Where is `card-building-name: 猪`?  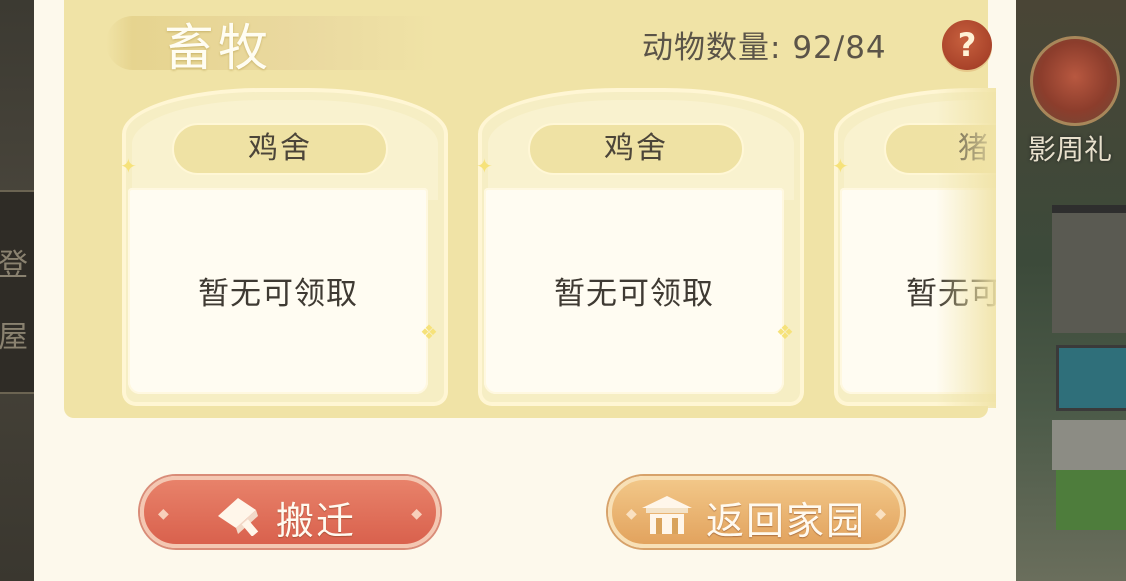 card-building-name: 猪 is located at coordinates (974, 148).